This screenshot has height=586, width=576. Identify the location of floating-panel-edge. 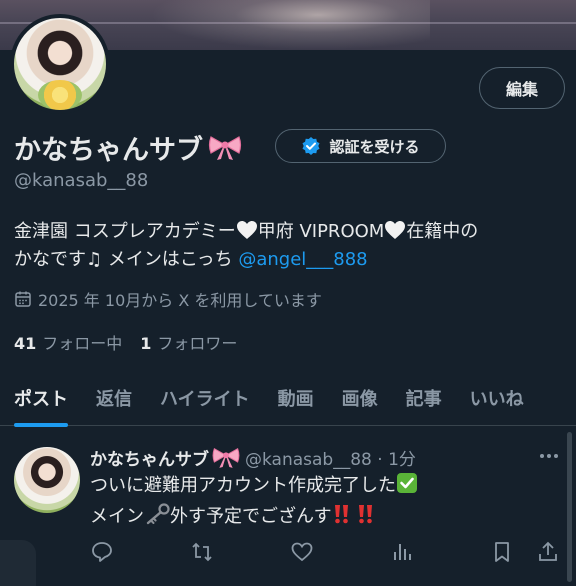
(18, 563).